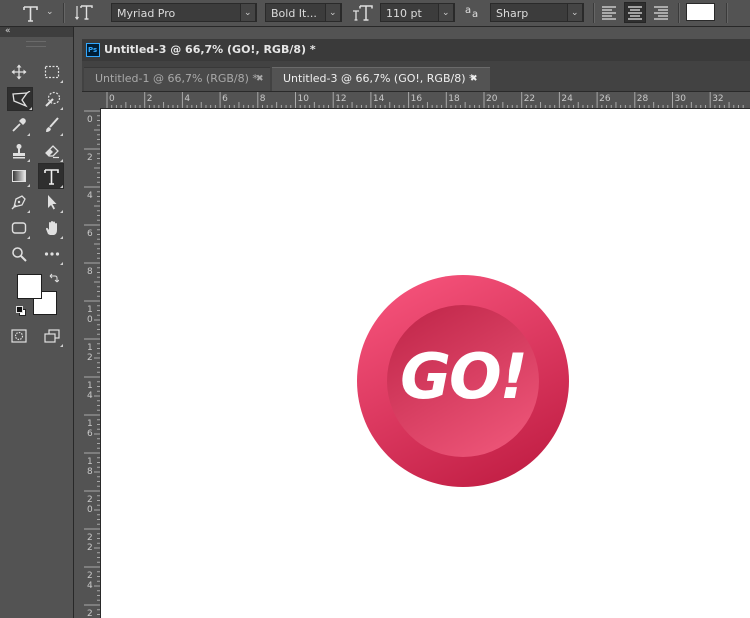  I want to click on rectangular-marquee-tool-icon, so click(52, 72).